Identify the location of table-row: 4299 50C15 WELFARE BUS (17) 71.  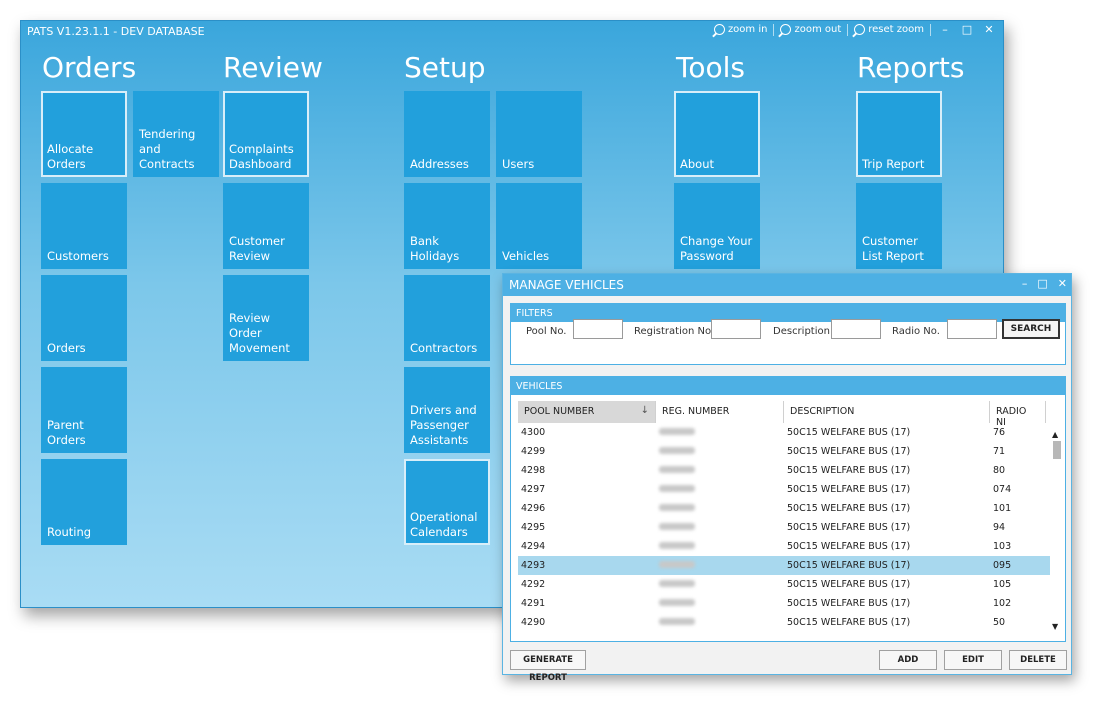
(784, 451).